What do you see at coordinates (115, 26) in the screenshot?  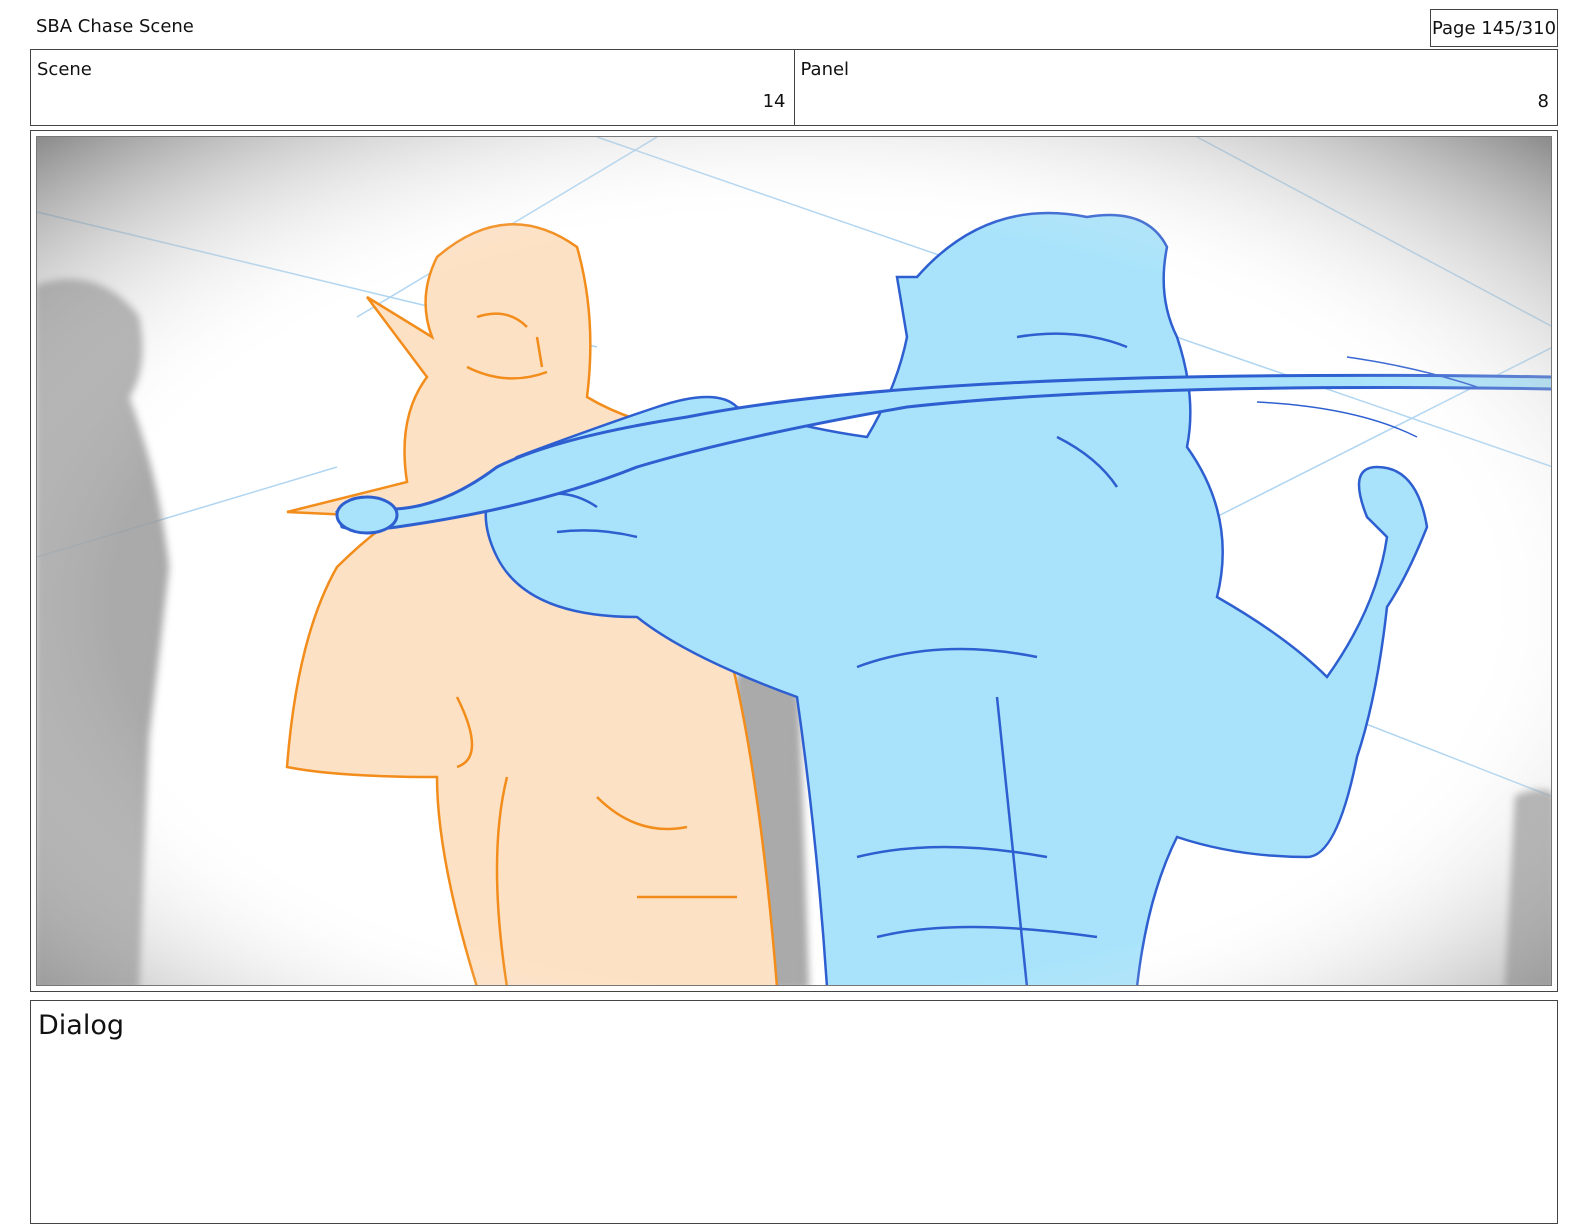 I see `document-title: SBA Chase Scene` at bounding box center [115, 26].